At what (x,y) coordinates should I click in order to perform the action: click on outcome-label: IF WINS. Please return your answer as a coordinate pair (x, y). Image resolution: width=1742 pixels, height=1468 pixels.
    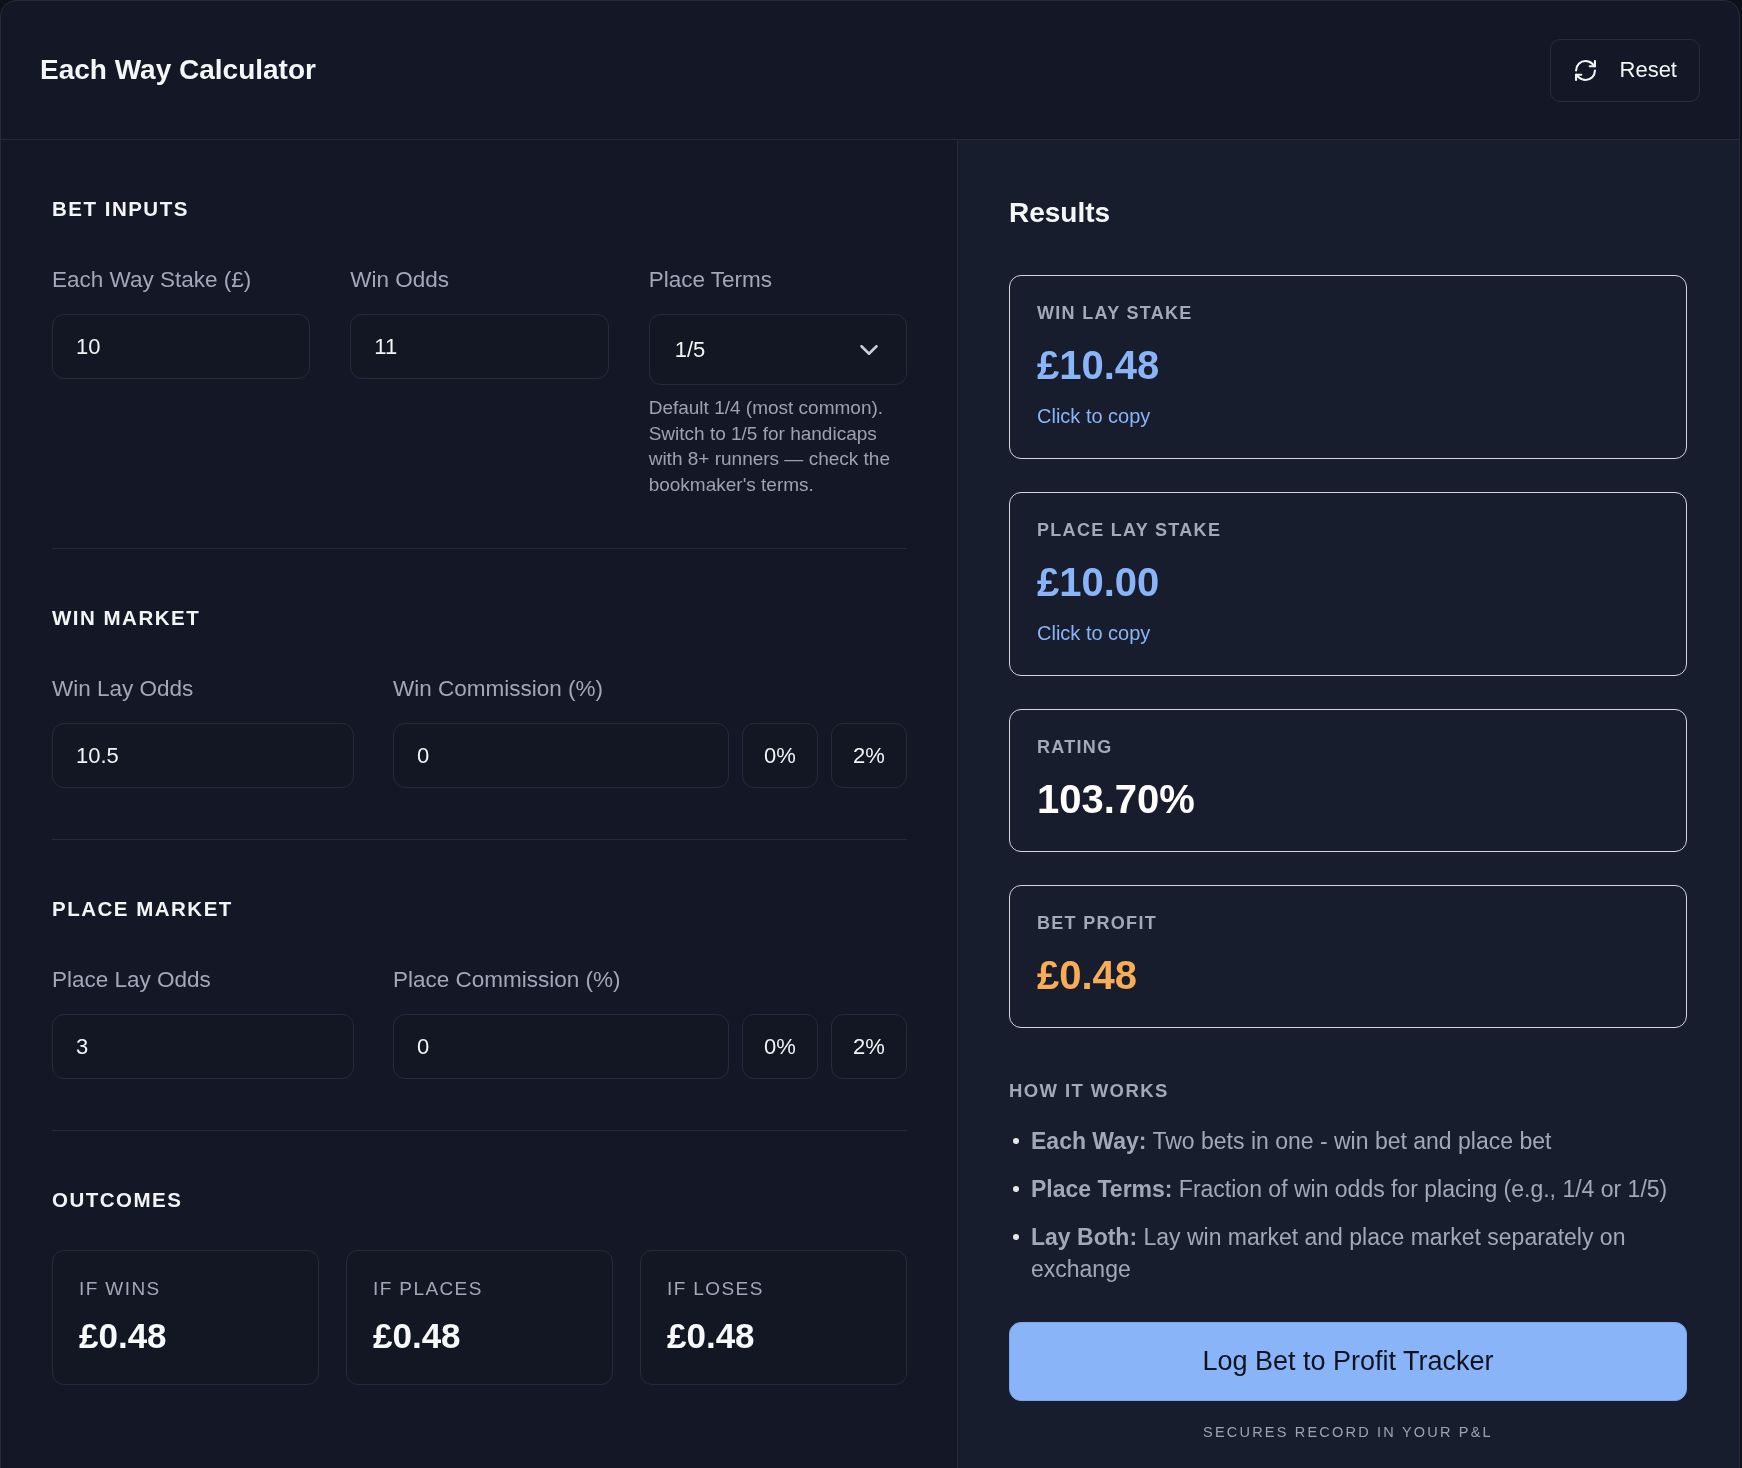
    Looking at the image, I should click on (120, 1289).